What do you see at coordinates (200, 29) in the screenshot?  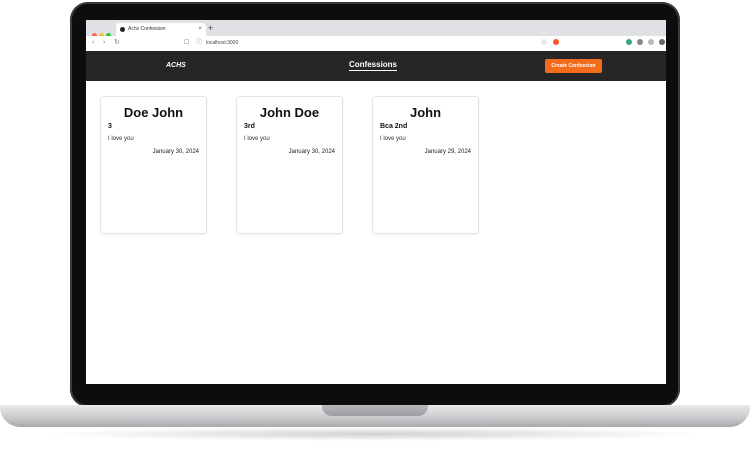 I see `tab-close-icon: ×` at bounding box center [200, 29].